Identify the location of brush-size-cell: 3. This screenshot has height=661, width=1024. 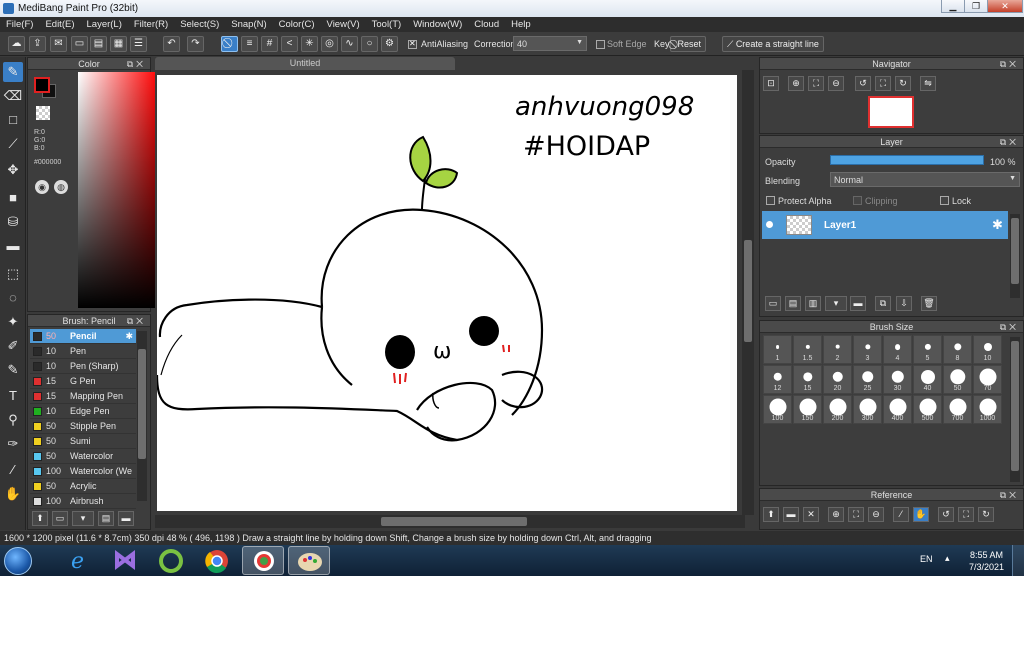
(867, 349).